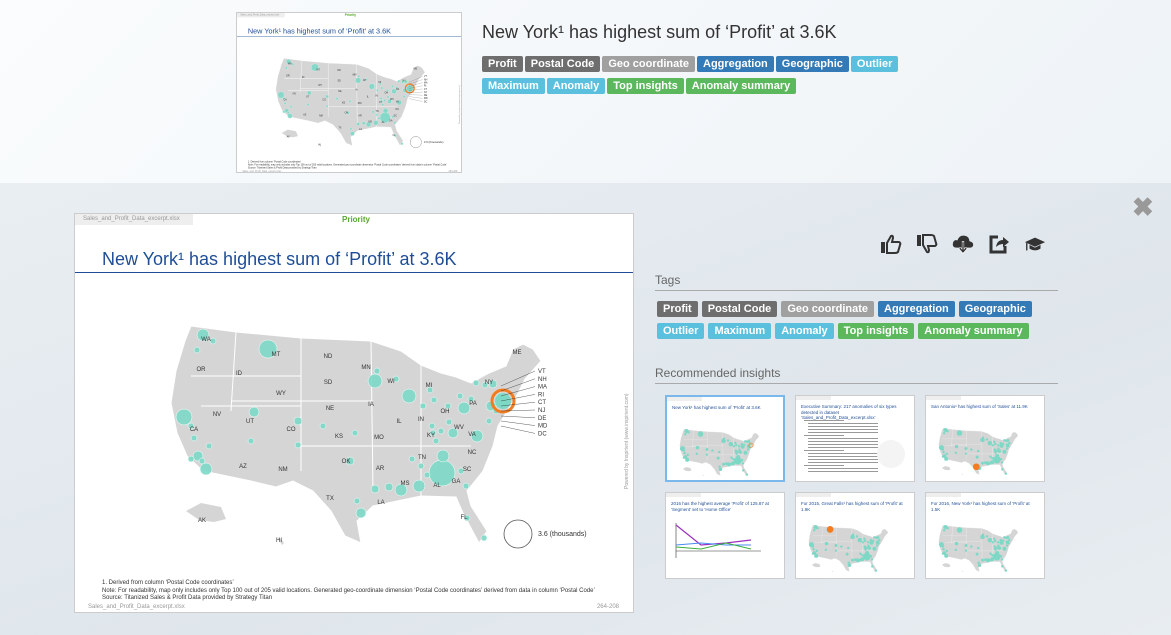 The height and width of the screenshot is (635, 1171). I want to click on state-label-dc: DC, so click(542, 434).